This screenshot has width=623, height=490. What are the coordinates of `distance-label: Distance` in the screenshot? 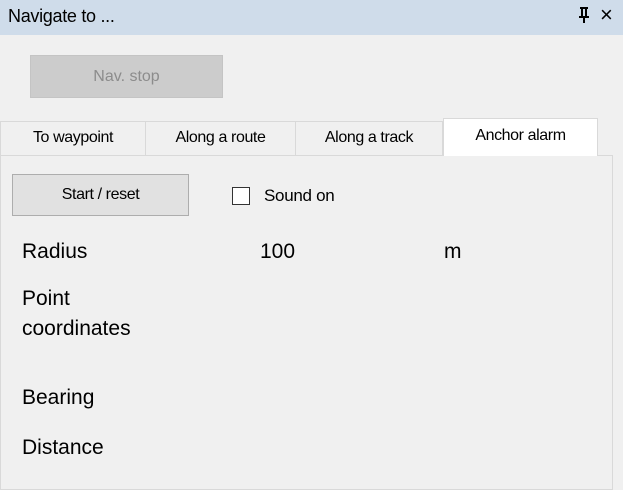 It's located at (63, 447).